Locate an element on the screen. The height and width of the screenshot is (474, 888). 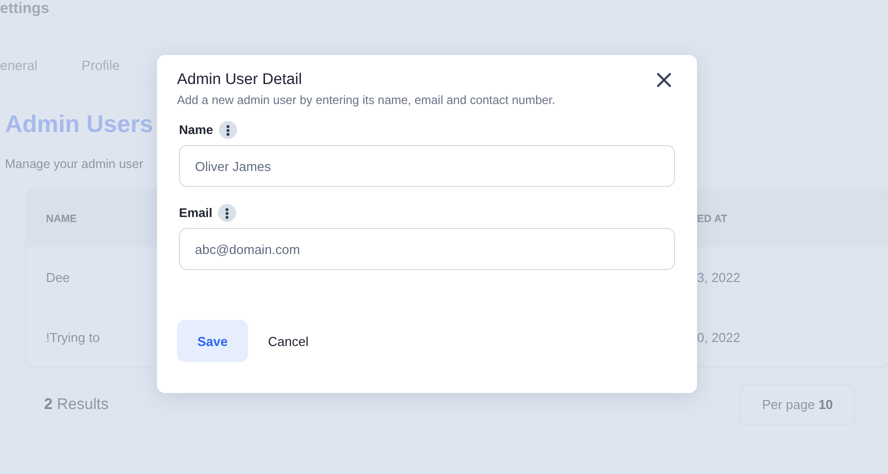
close-icon is located at coordinates (664, 80).